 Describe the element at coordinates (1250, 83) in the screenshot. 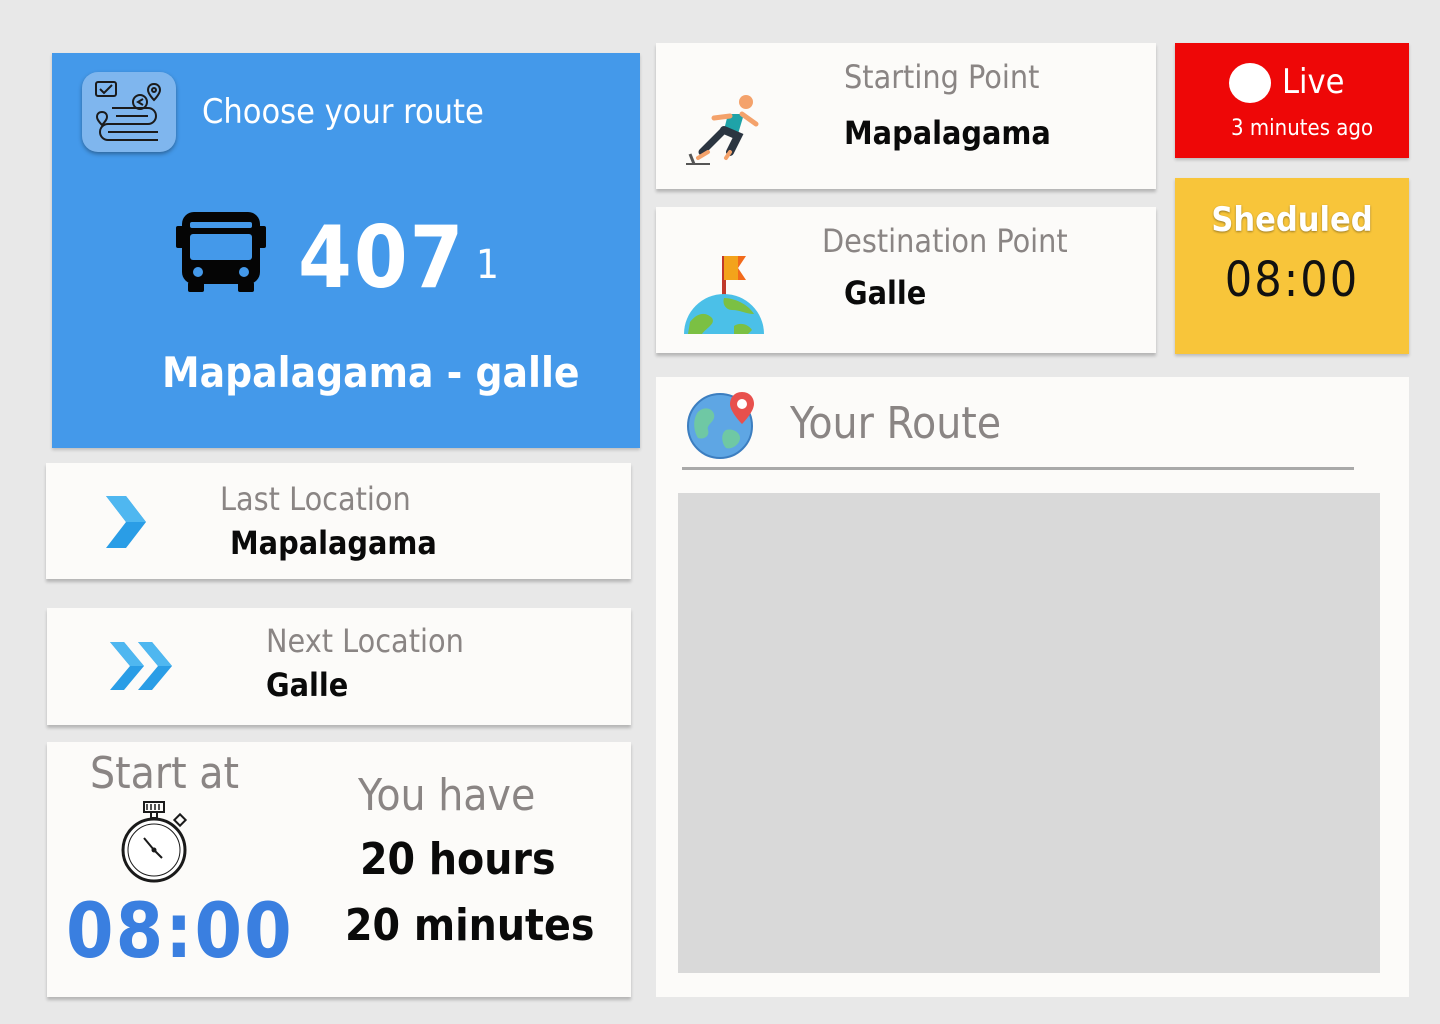

I see `live-dot-icon` at that location.